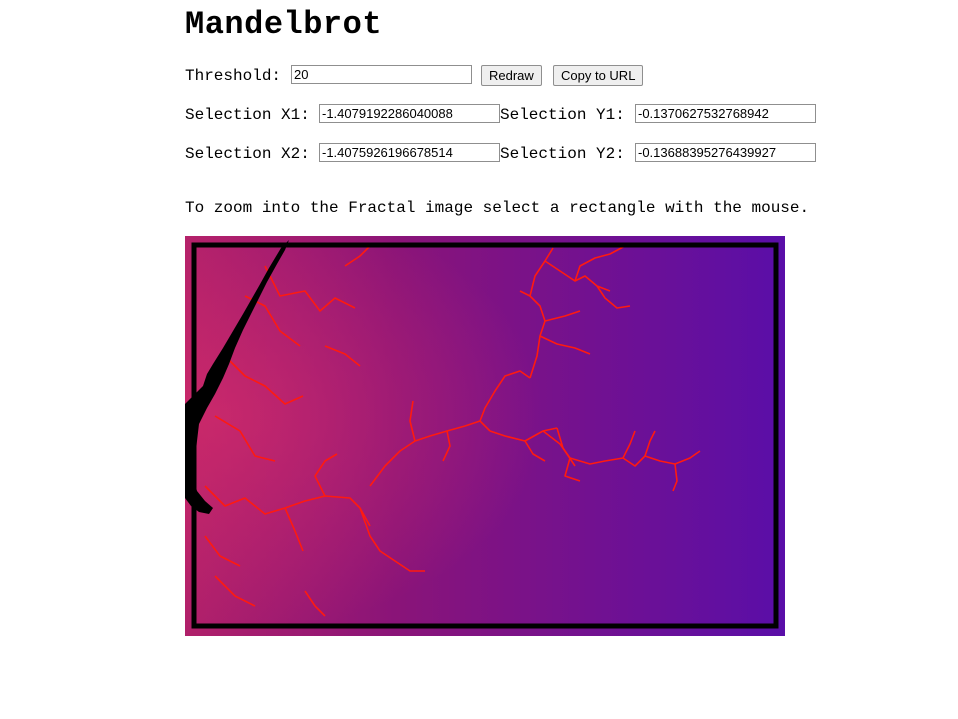  Describe the element at coordinates (562, 154) in the screenshot. I see `selection-y2-label: Selection Y2:` at that location.